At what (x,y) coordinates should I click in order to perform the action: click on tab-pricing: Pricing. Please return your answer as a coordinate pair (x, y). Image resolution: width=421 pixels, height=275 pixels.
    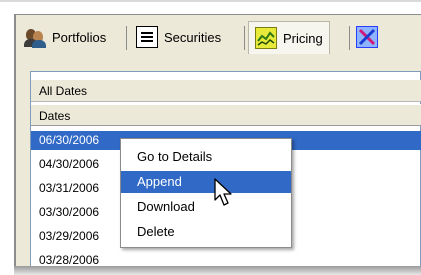
    Looking at the image, I should click on (289, 37).